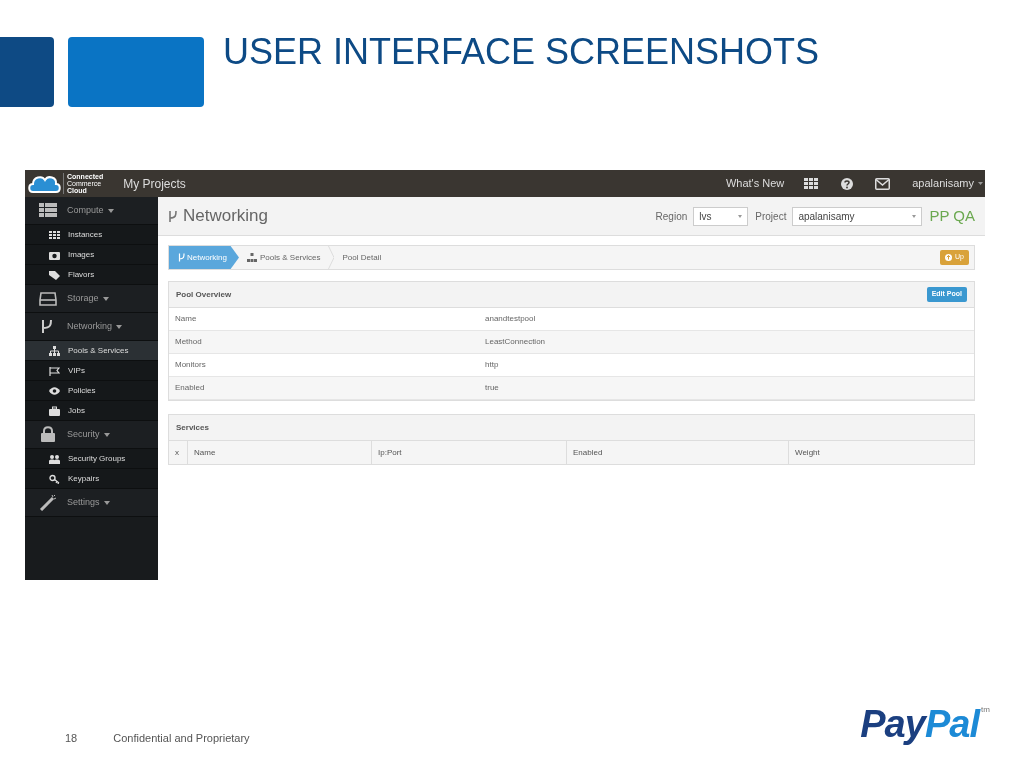  What do you see at coordinates (54, 390) in the screenshot?
I see `eye-icon` at bounding box center [54, 390].